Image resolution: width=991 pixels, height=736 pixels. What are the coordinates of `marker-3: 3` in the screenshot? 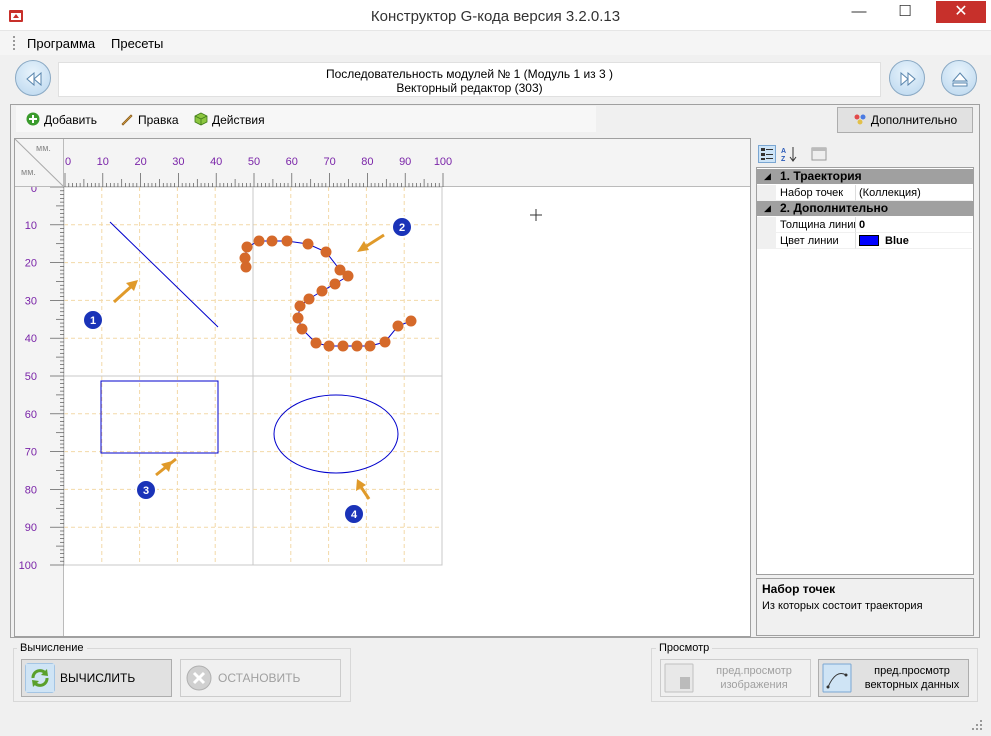 It's located at (146, 490).